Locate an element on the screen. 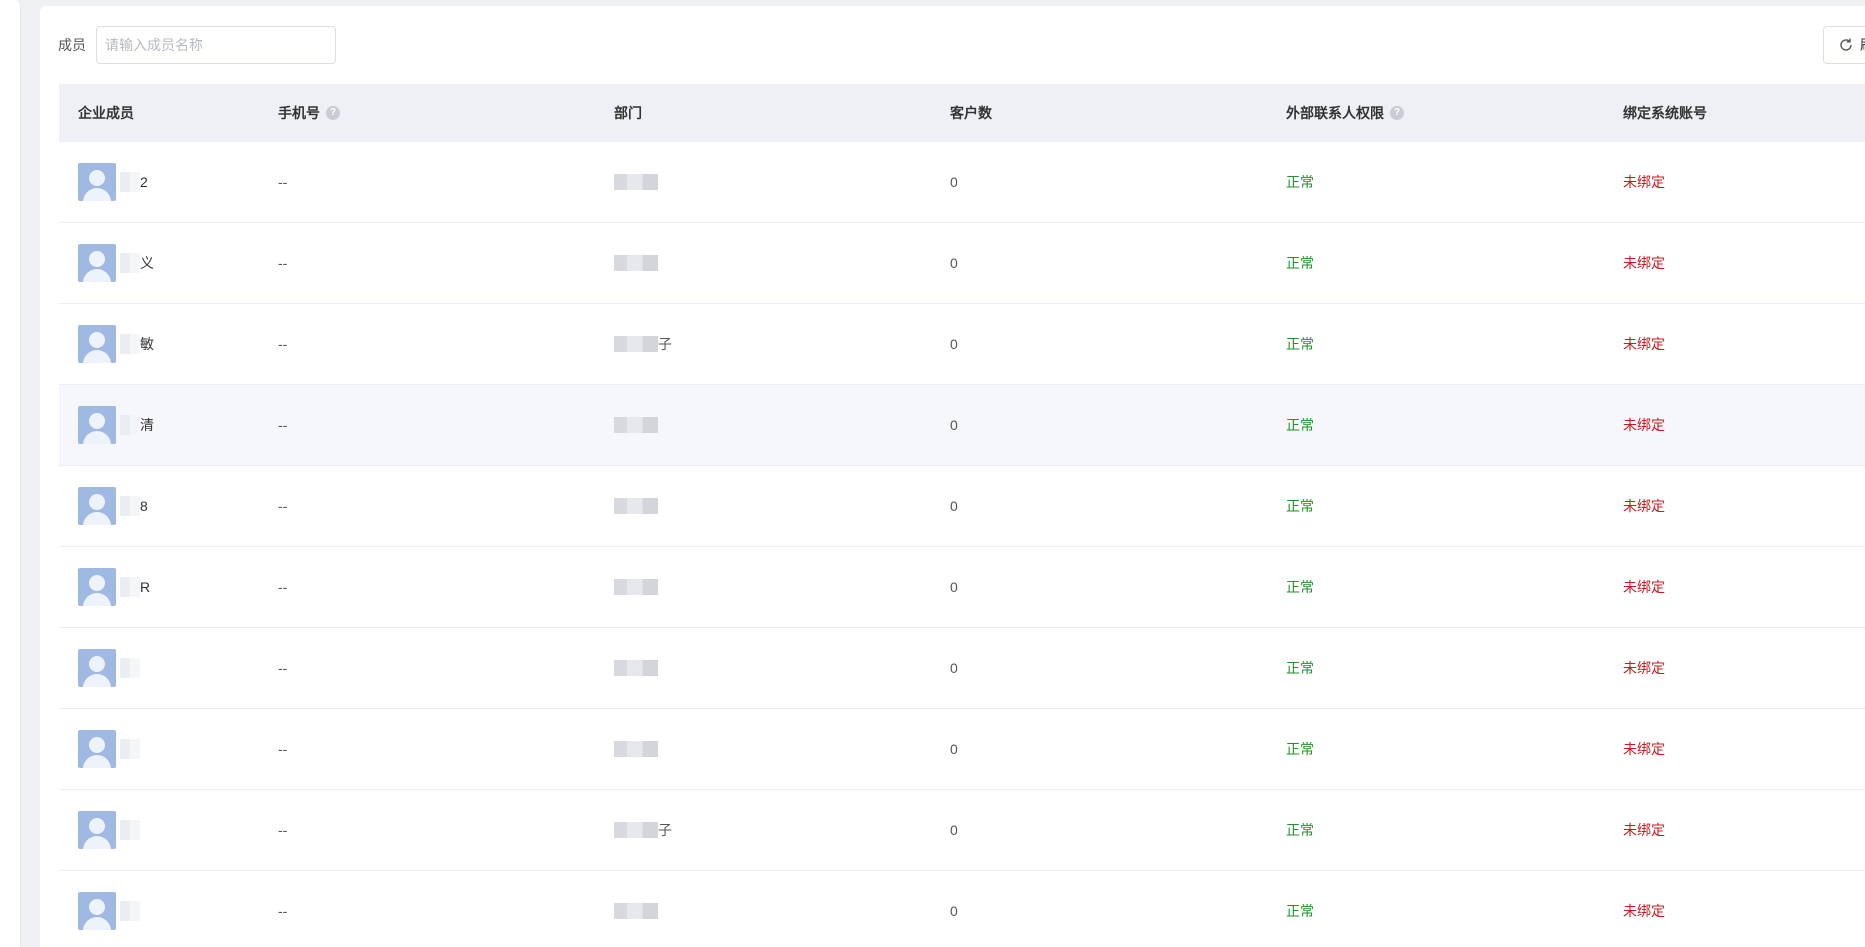 The width and height of the screenshot is (1865, 947). filter-bar: 成员 is located at coordinates (197, 45).